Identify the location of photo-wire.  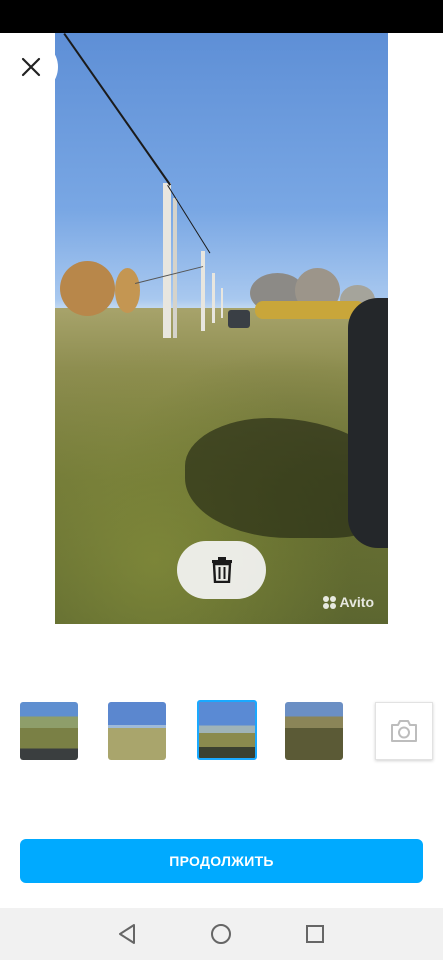
(117, 109).